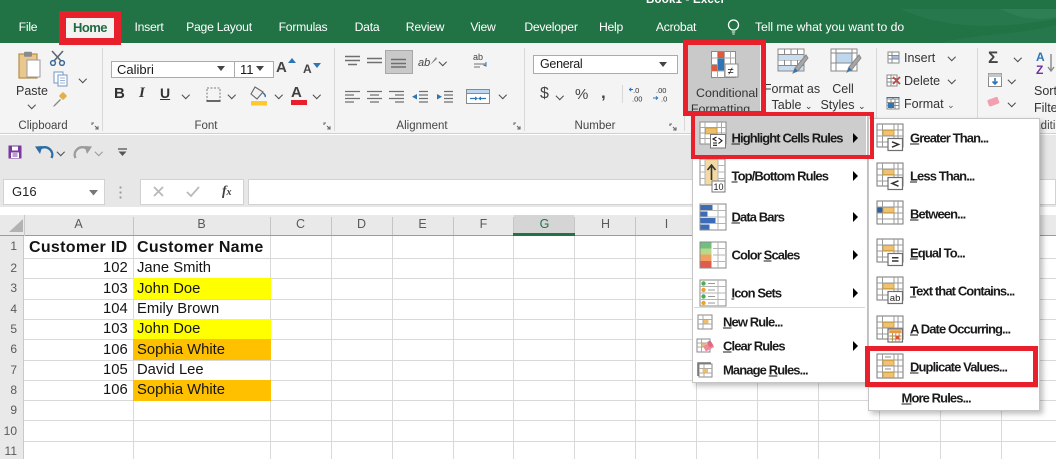  What do you see at coordinates (1040, 57) in the screenshot?
I see `svg-text: A` at bounding box center [1040, 57].